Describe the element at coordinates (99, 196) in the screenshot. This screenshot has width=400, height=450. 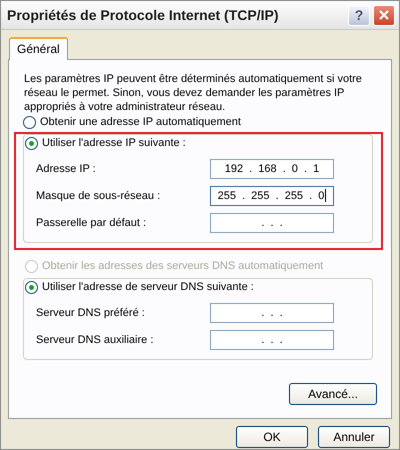
I see `field-label: Masque de sous-réseau :` at that location.